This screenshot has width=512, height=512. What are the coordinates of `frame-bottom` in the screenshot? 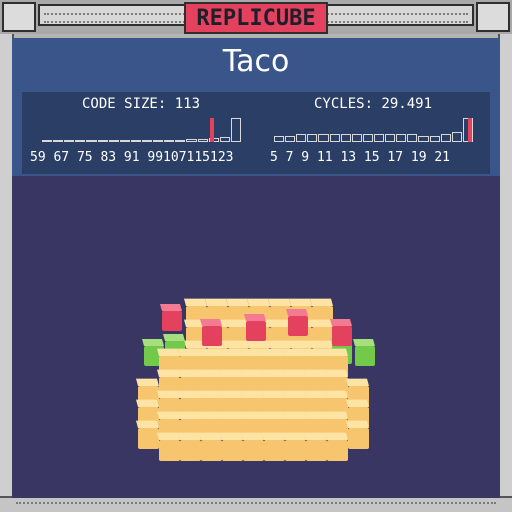 It's located at (256, 504).